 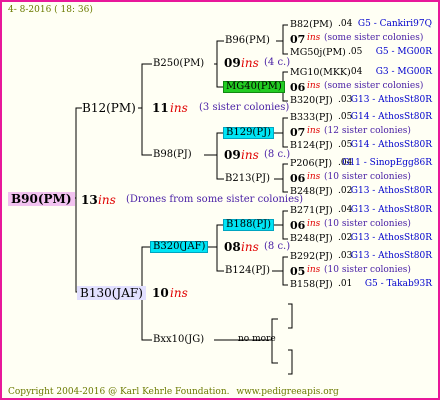 I want to click on gen4-note: (12 sister colonies), so click(x=367, y=131).